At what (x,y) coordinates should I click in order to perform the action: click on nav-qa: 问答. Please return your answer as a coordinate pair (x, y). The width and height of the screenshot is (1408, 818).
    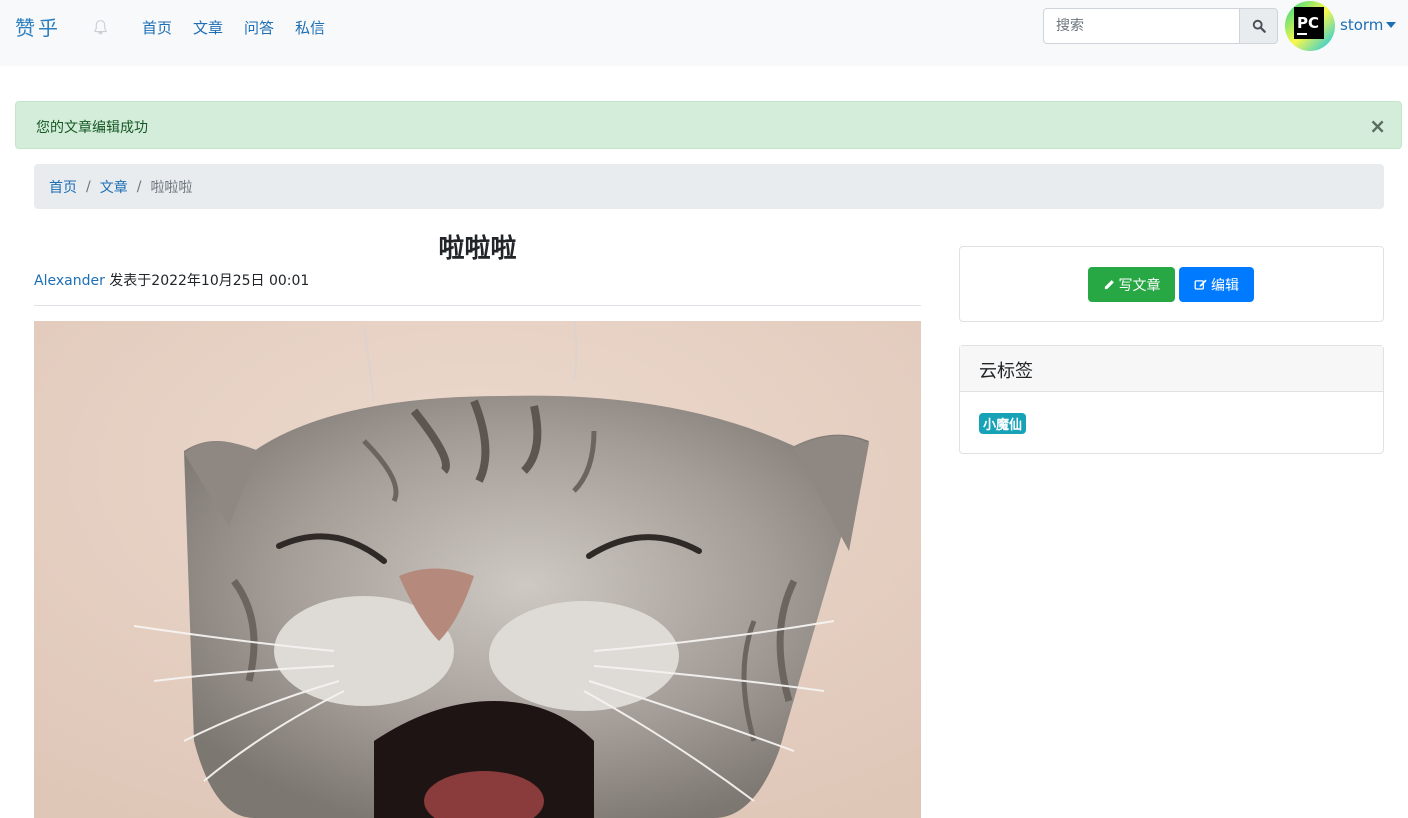
    Looking at the image, I should click on (259, 27).